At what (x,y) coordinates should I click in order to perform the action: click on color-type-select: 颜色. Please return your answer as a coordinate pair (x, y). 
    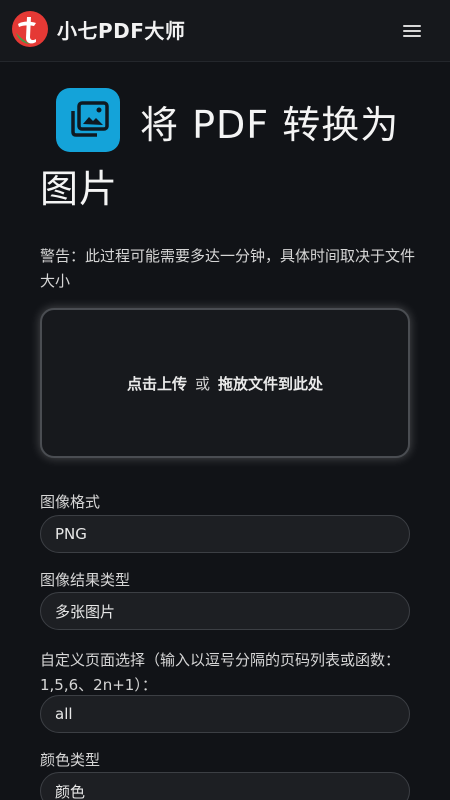
    Looking at the image, I should click on (225, 786).